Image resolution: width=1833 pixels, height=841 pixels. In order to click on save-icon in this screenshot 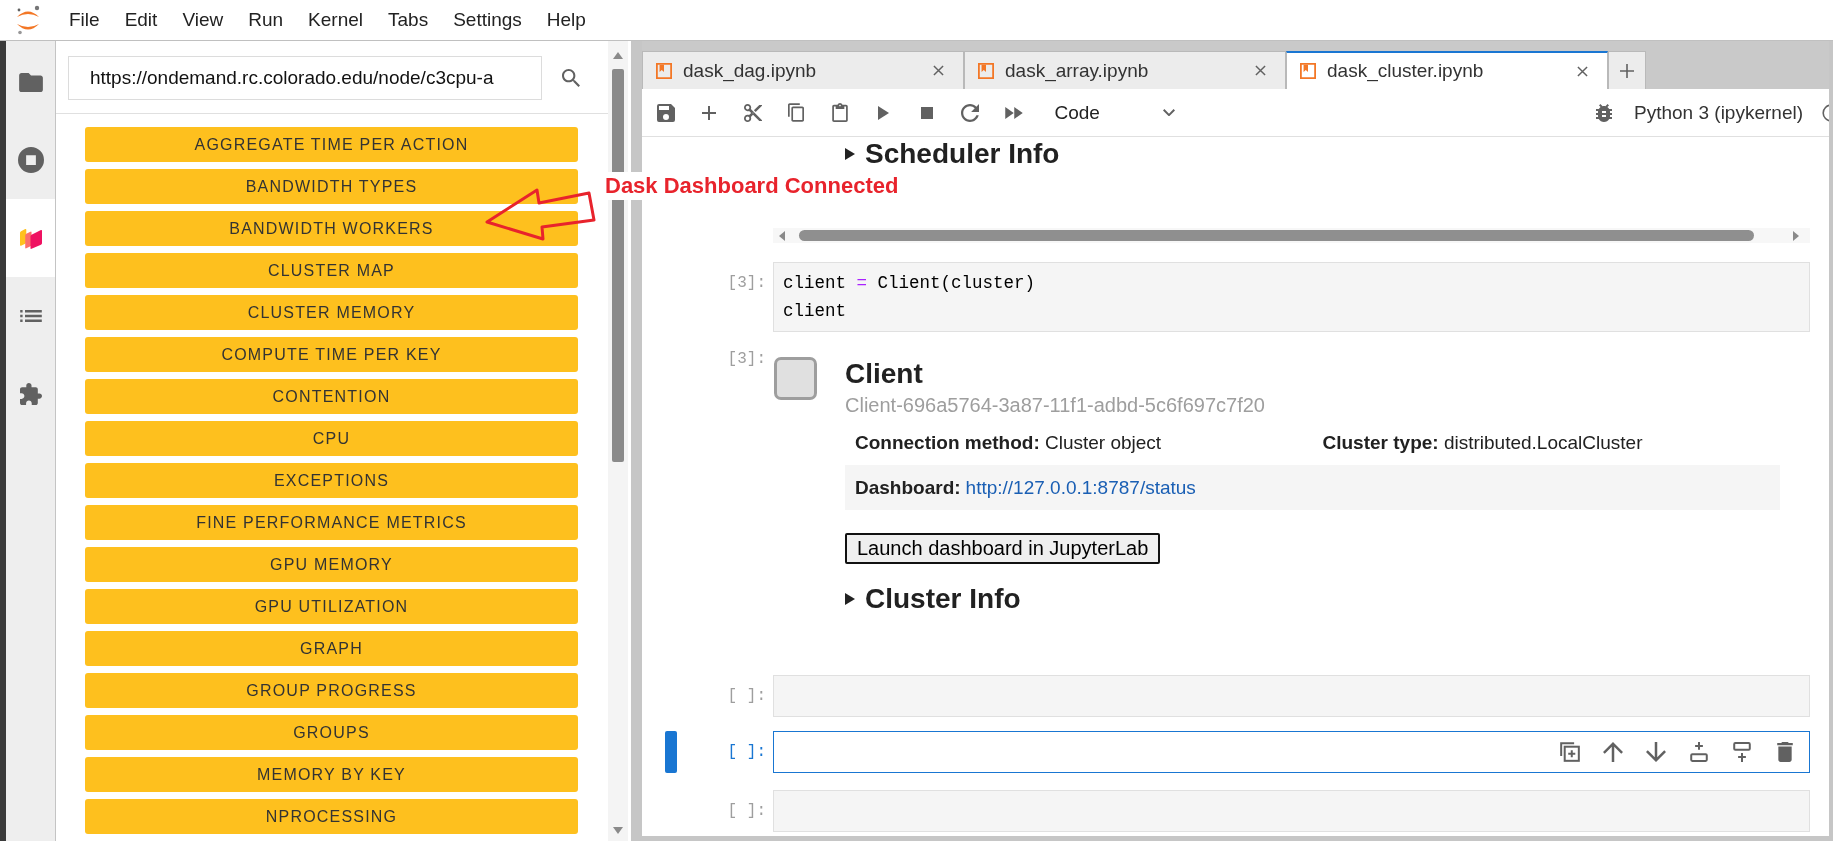, I will do `click(665, 112)`.